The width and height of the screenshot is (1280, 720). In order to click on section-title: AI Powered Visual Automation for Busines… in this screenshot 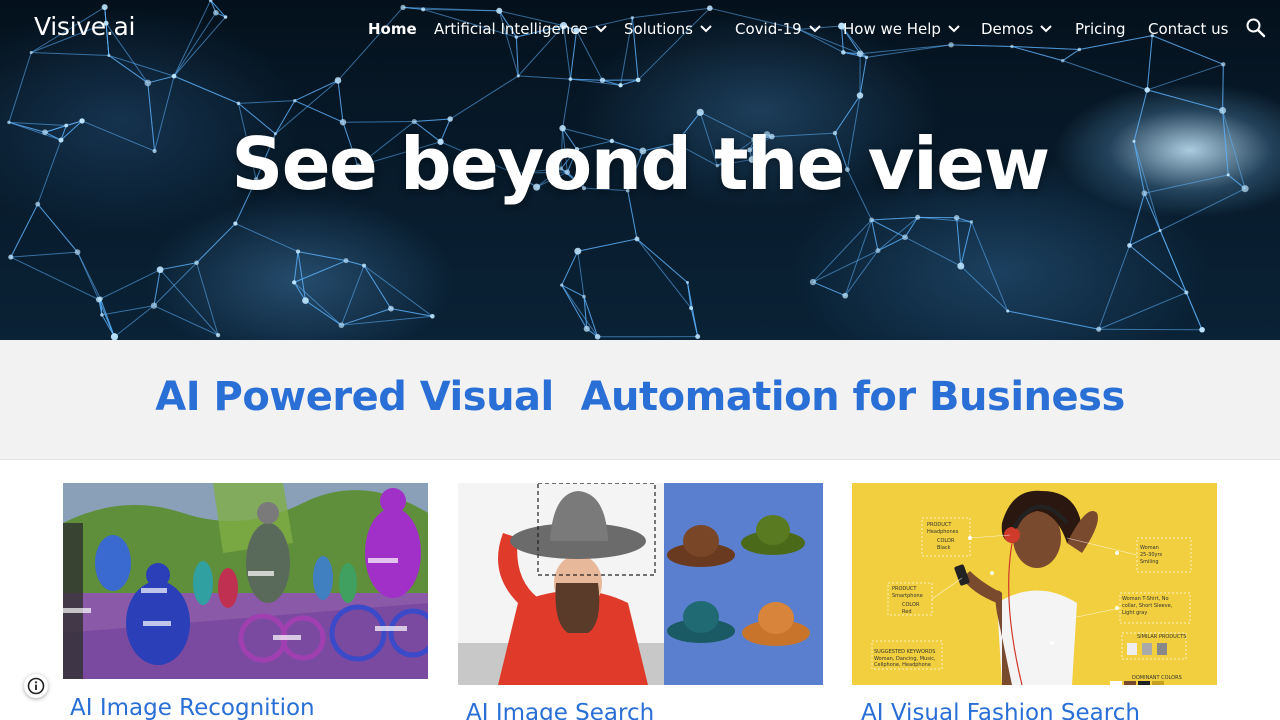, I will do `click(640, 397)`.